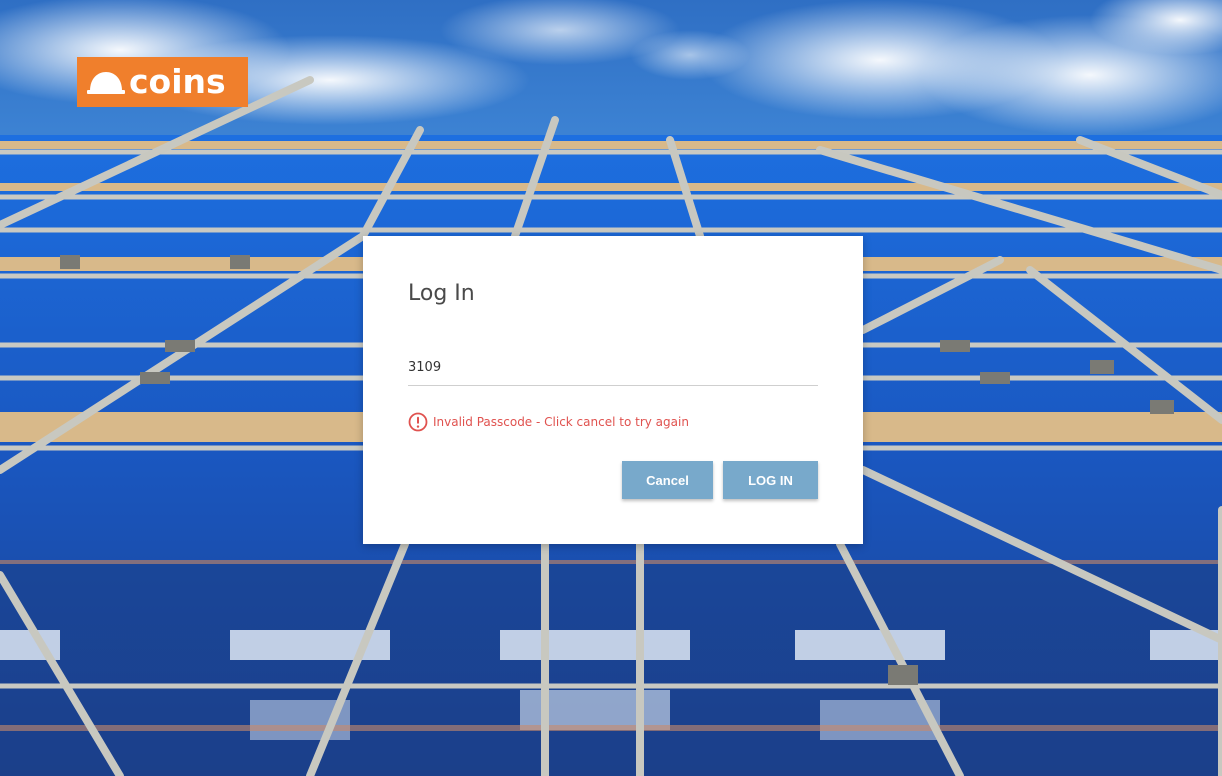  Describe the element at coordinates (441, 293) in the screenshot. I see `dialog-title: Log In` at that location.